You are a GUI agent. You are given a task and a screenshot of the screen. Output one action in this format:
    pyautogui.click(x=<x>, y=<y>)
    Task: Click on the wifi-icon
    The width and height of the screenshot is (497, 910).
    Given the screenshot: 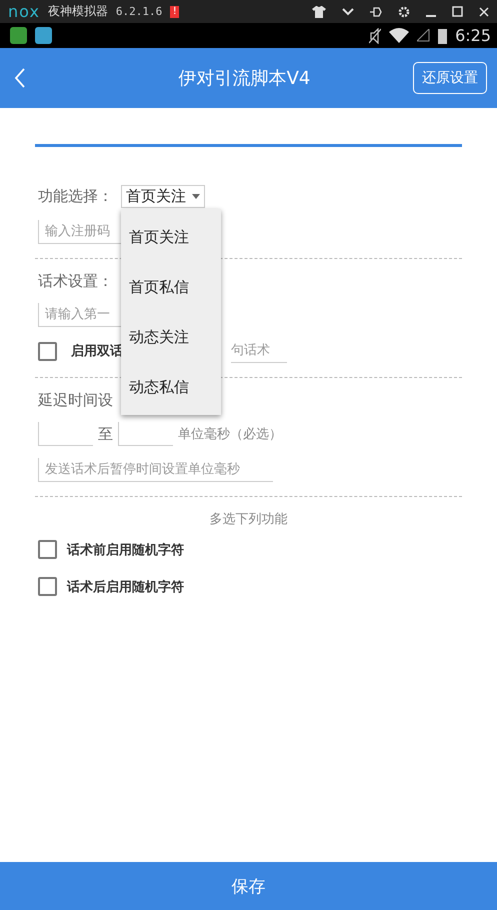 What is the action you would take?
    pyautogui.click(x=399, y=35)
    